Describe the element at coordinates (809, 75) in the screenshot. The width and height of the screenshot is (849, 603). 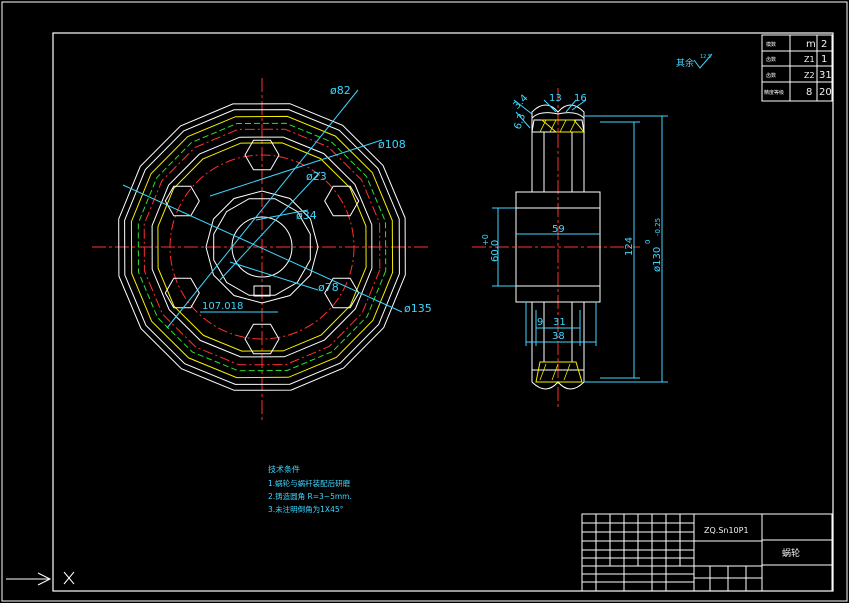
I see `param-row-3-sym: Z2` at that location.